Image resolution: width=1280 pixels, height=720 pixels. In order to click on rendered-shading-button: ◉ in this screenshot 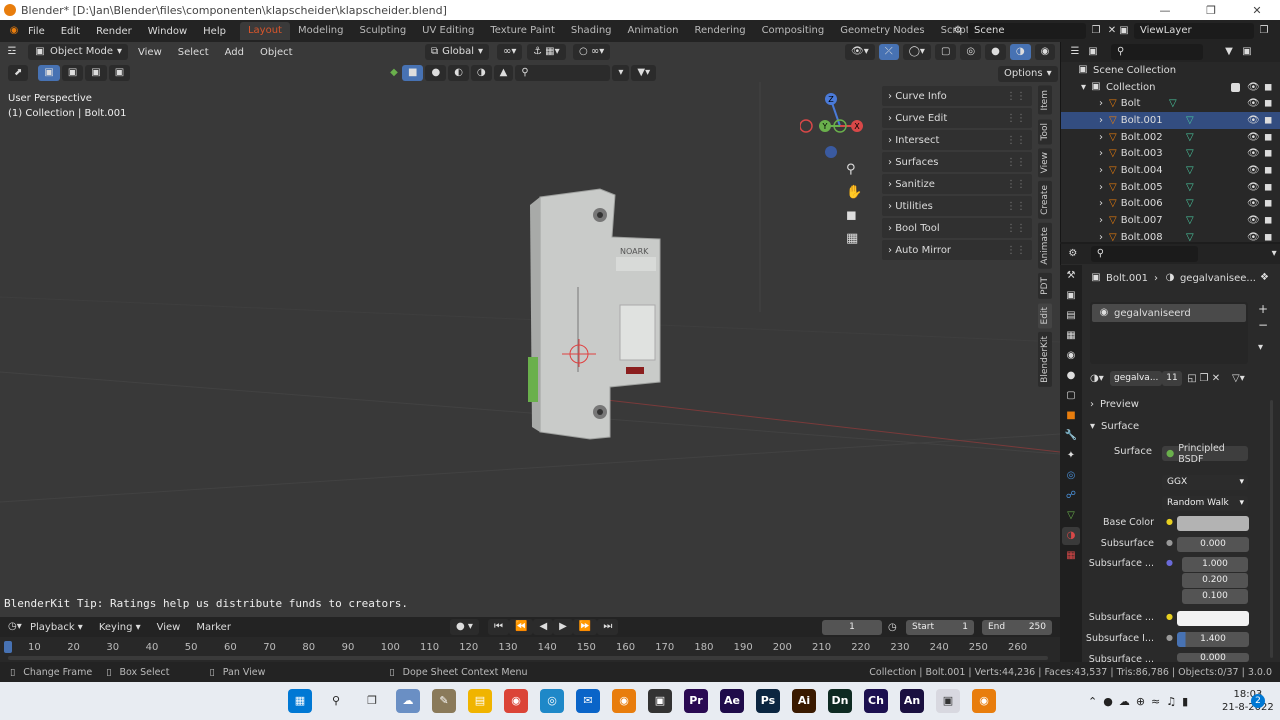, I will do `click(1045, 52)`.